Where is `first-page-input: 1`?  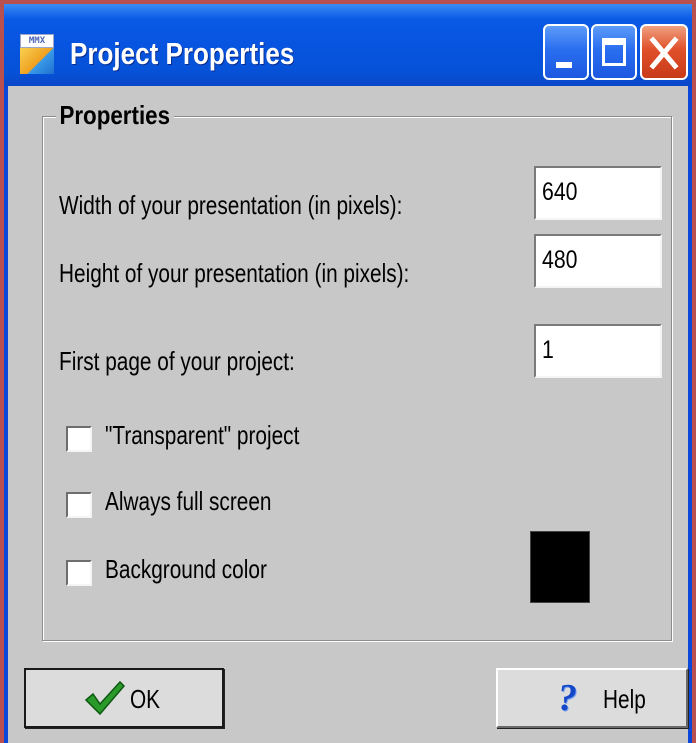 first-page-input: 1 is located at coordinates (598, 351).